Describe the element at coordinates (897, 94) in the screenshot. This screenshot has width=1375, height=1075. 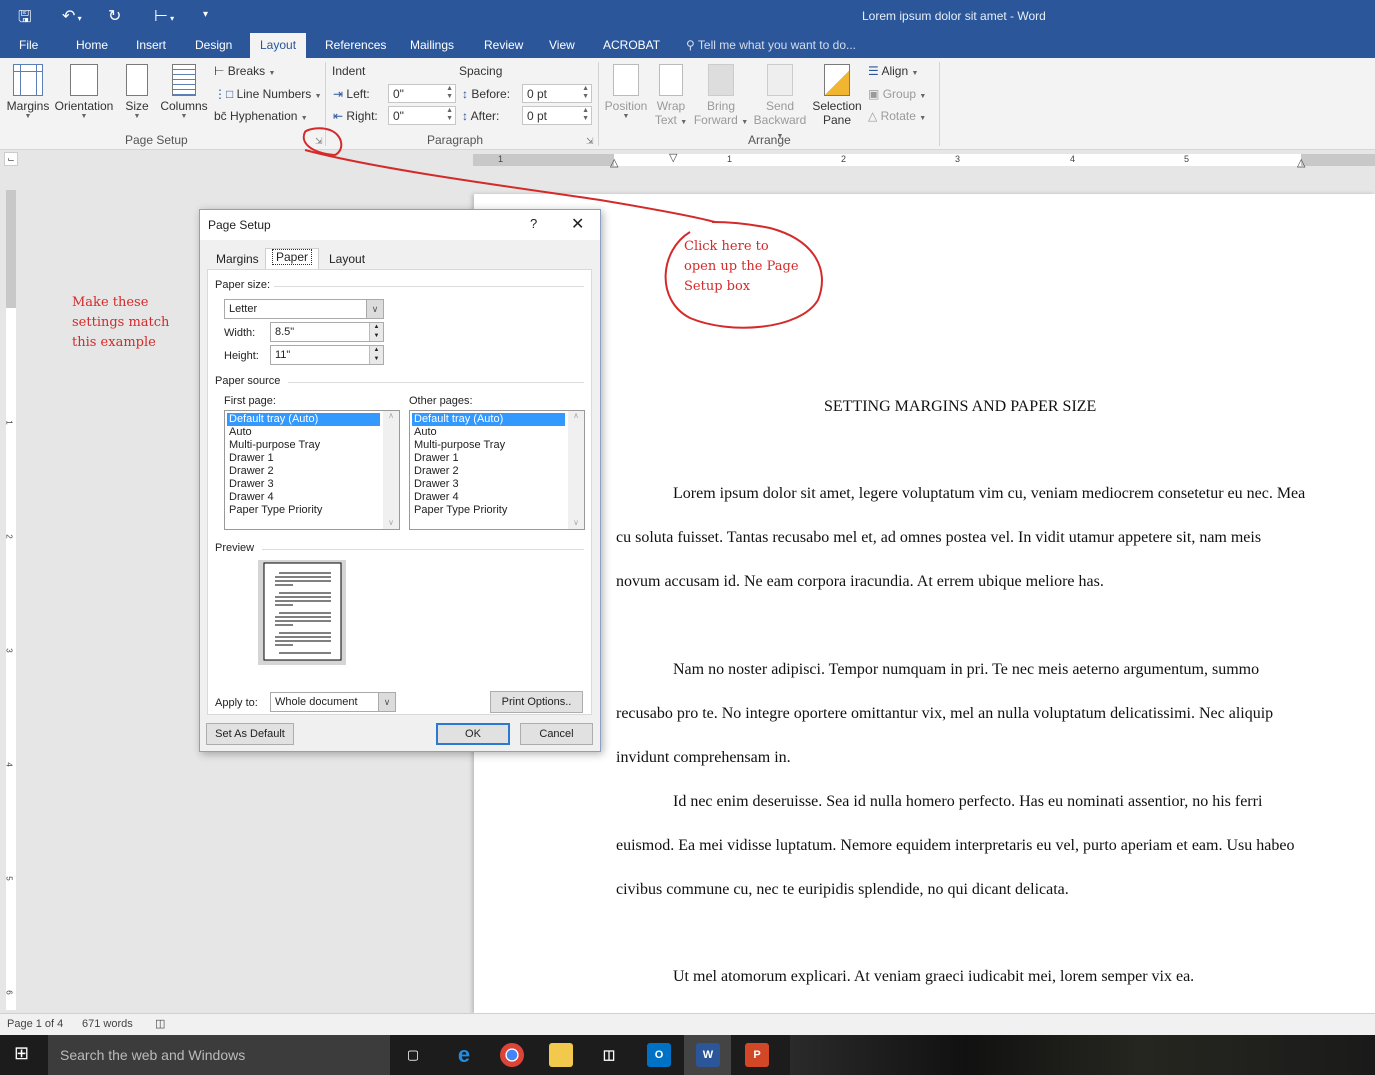
I see `group-button: ▣ Group ▼` at that location.